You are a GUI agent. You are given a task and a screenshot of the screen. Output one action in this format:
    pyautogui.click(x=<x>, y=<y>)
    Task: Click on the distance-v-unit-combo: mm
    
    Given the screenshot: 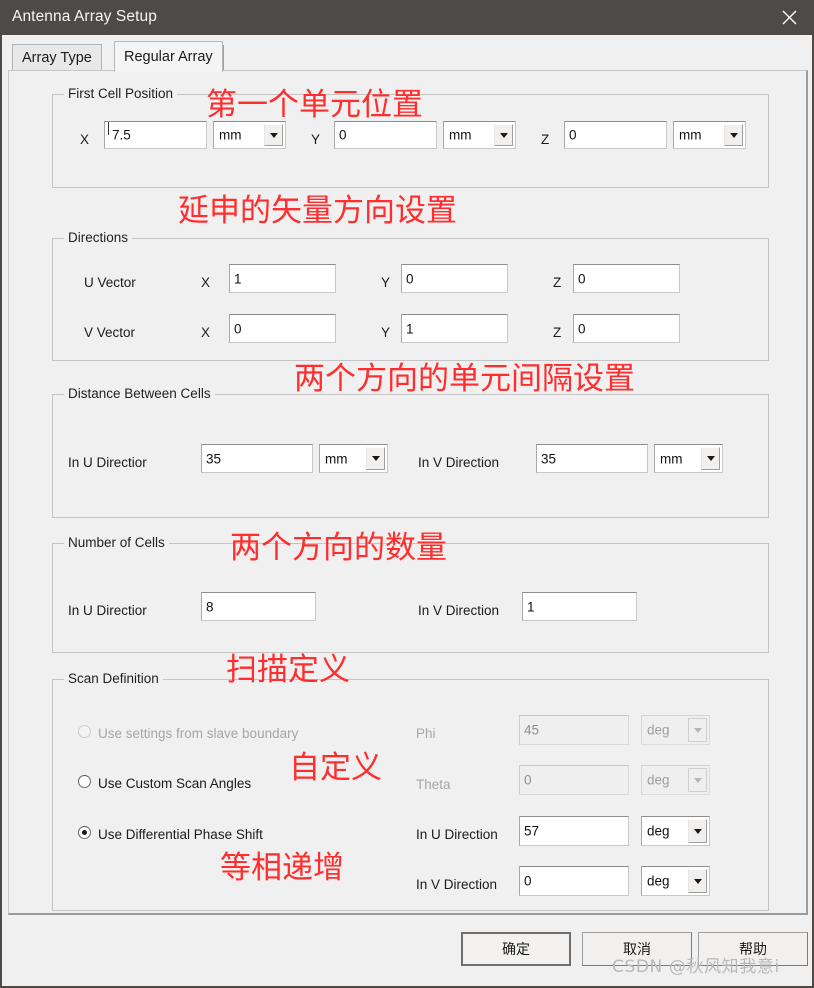 What is the action you would take?
    pyautogui.click(x=688, y=458)
    